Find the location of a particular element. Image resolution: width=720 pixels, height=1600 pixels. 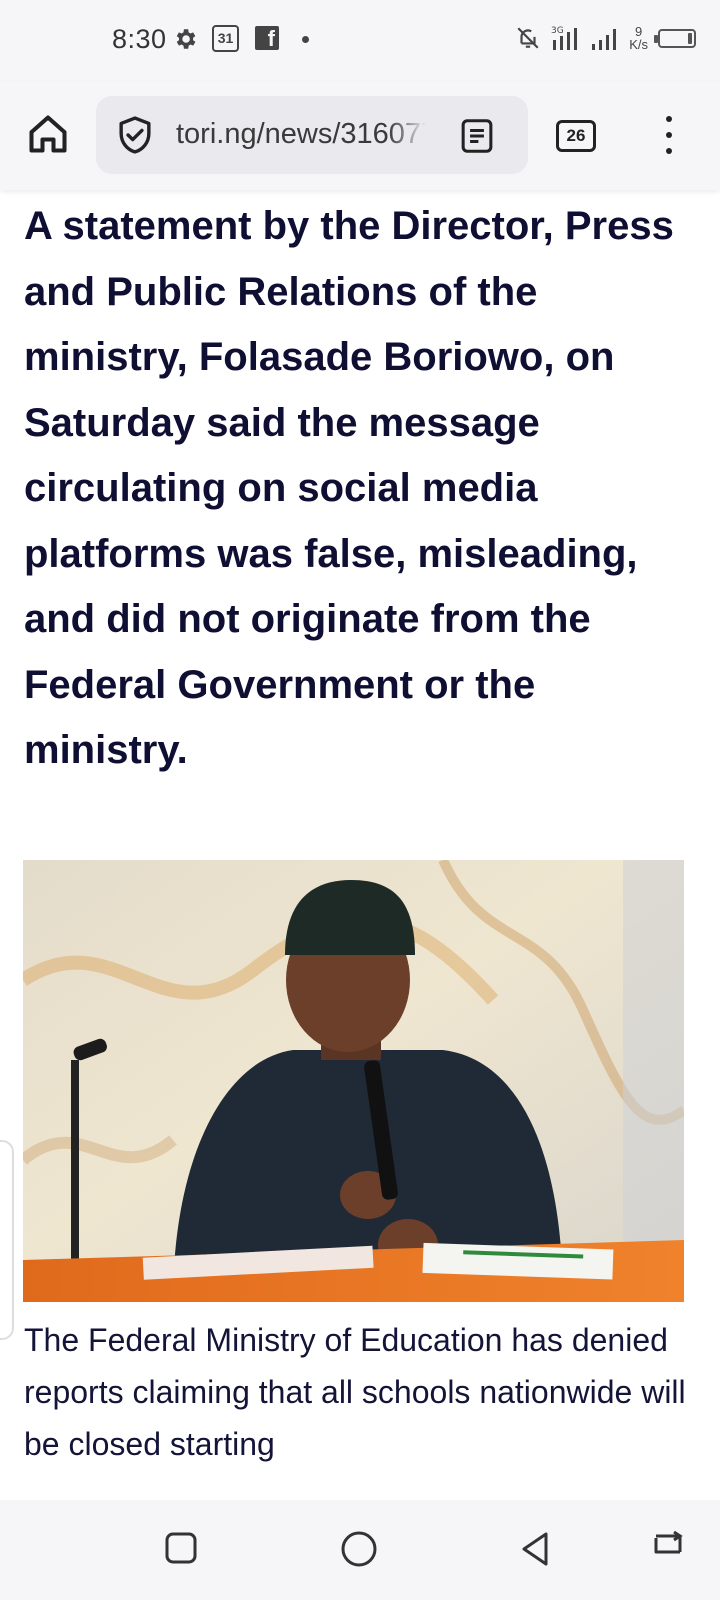

signal-3g-icon: 3G is located at coordinates (564, 38).